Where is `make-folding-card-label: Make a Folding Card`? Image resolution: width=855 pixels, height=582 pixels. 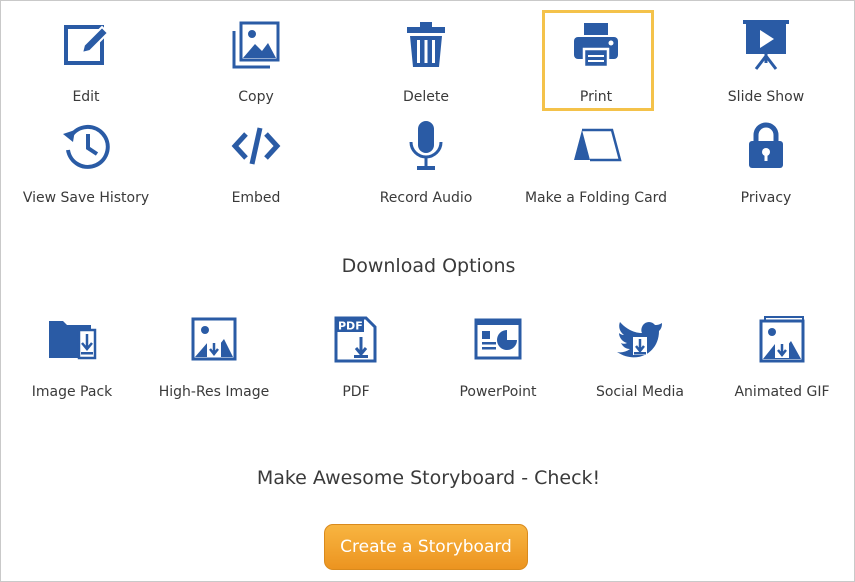
make-folding-card-label: Make a Folding Card is located at coordinates (596, 198).